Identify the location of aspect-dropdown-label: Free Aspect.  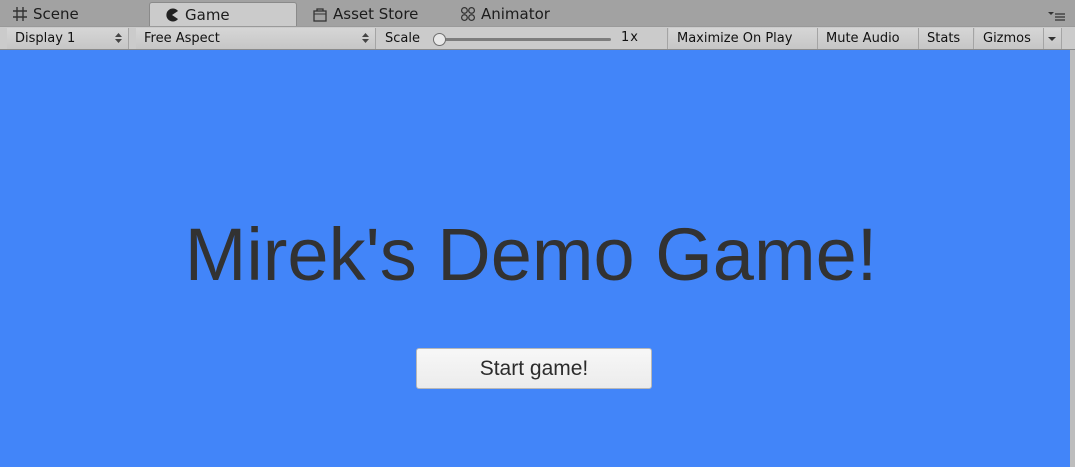
(182, 38).